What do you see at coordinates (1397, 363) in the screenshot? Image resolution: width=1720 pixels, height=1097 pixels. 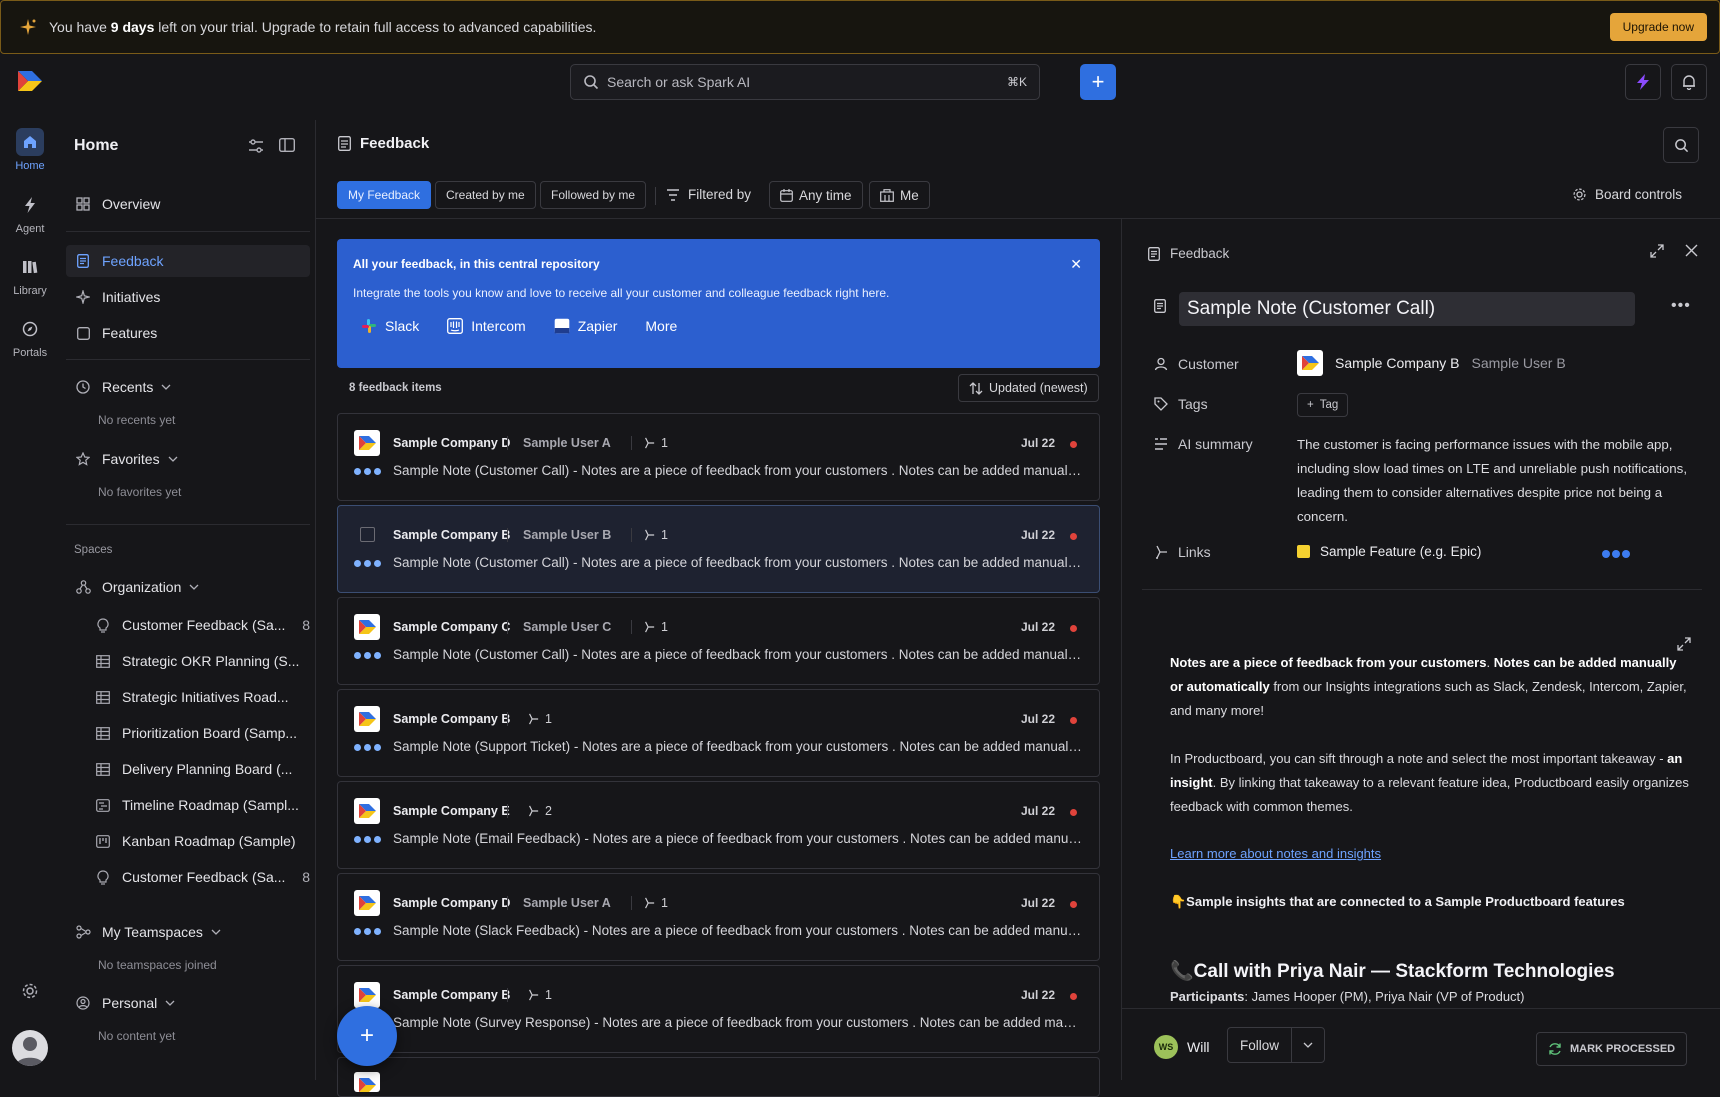 I see `customer-company: Sample Company B` at bounding box center [1397, 363].